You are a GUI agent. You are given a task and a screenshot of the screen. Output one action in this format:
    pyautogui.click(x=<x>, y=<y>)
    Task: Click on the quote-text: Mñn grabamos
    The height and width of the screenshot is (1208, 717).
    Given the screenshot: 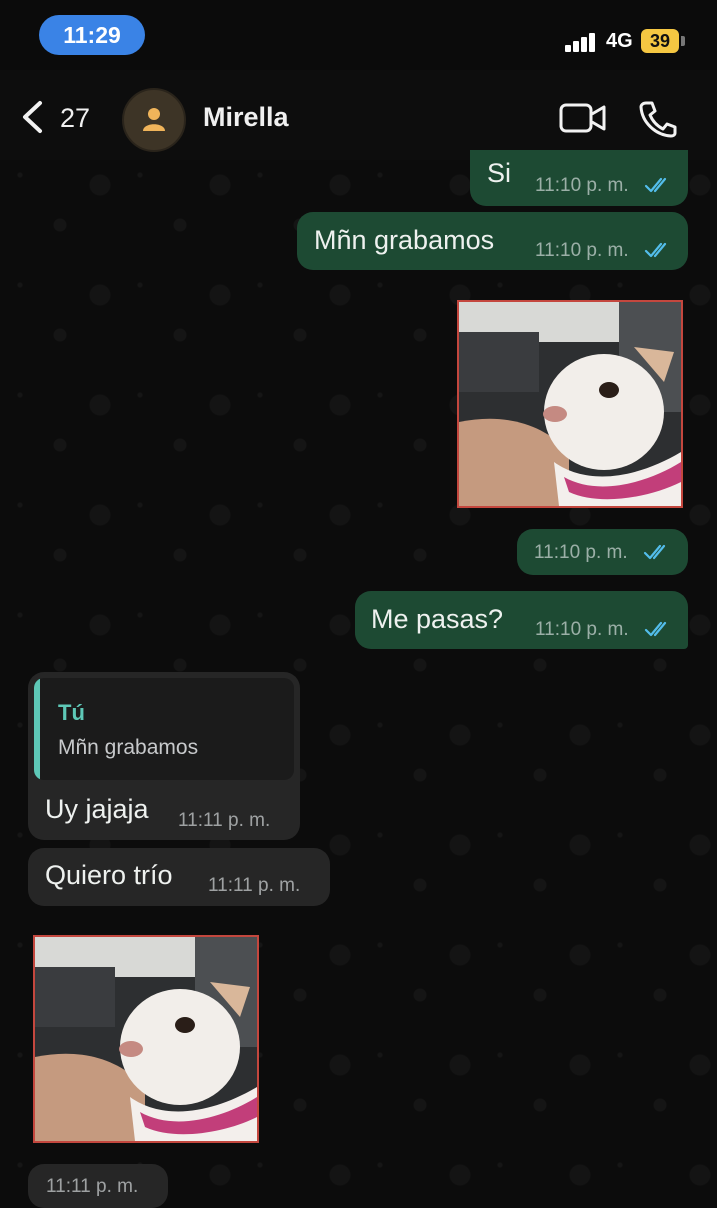 What is the action you would take?
    pyautogui.click(x=128, y=747)
    